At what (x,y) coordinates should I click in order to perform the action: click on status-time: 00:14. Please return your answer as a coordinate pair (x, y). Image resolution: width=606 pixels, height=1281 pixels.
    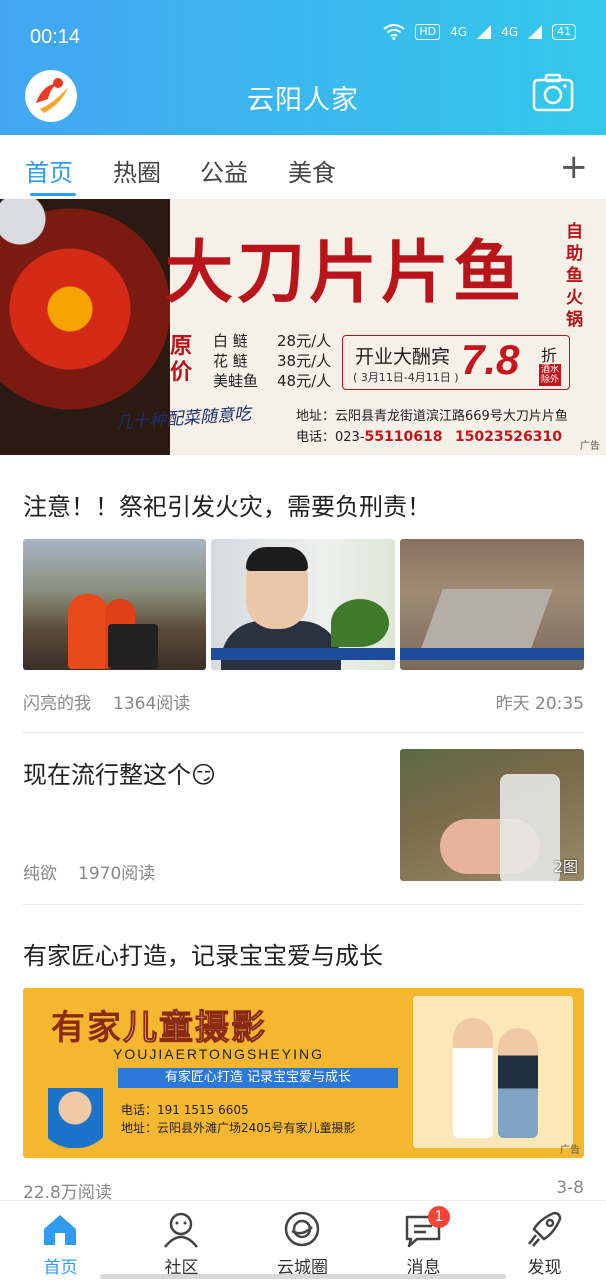
    Looking at the image, I should click on (55, 37).